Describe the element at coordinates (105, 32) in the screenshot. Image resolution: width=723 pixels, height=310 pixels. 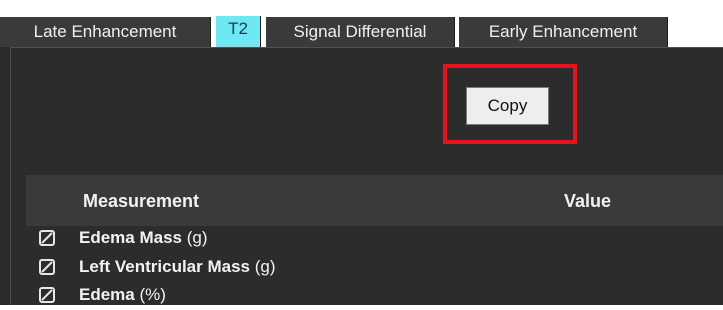
I see `tab-late-enhancement: Late Enhancement` at that location.